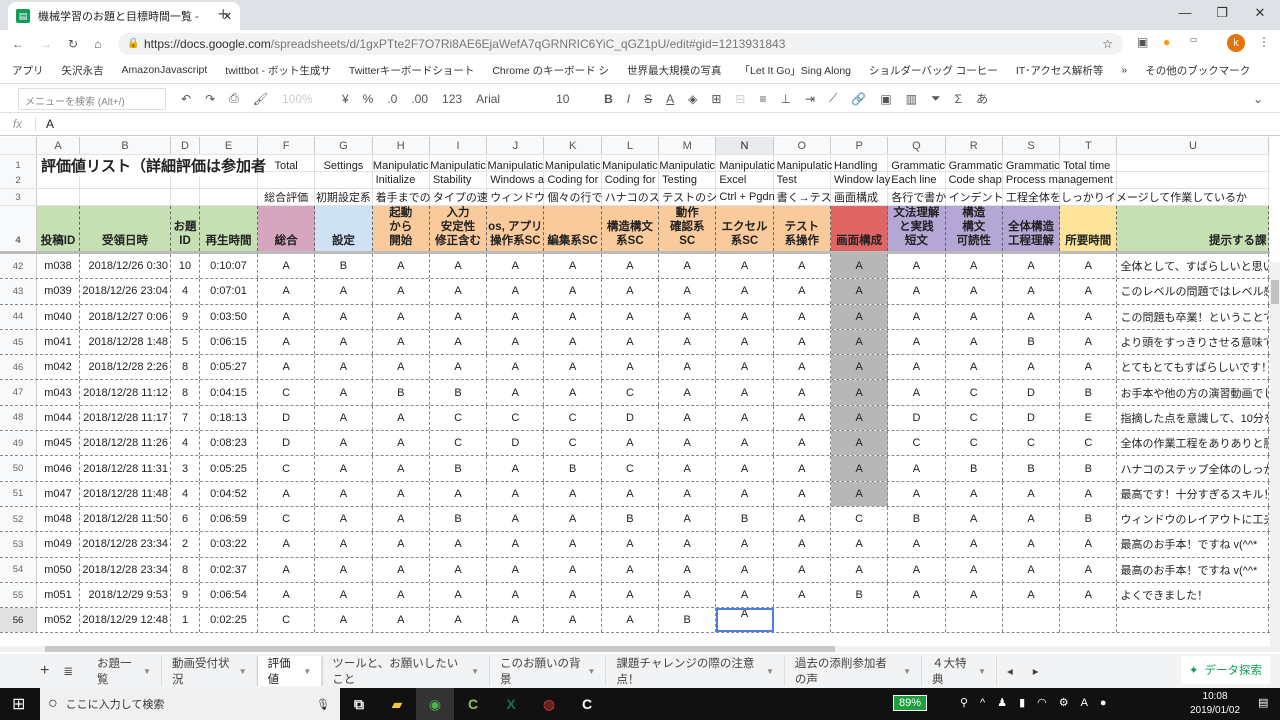 This screenshot has width=1280, height=720. What do you see at coordinates (185, 418) in the screenshot?
I see `topic-id-cell: 7` at bounding box center [185, 418].